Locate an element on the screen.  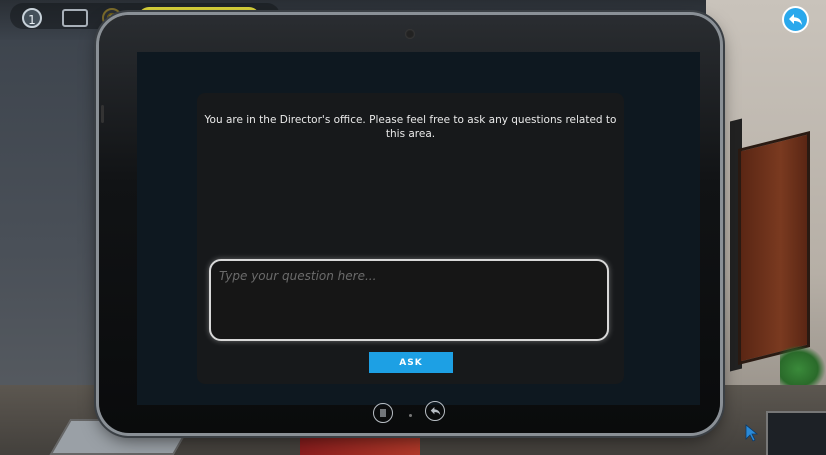
menu-lines-icon is located at coordinates (383, 413).